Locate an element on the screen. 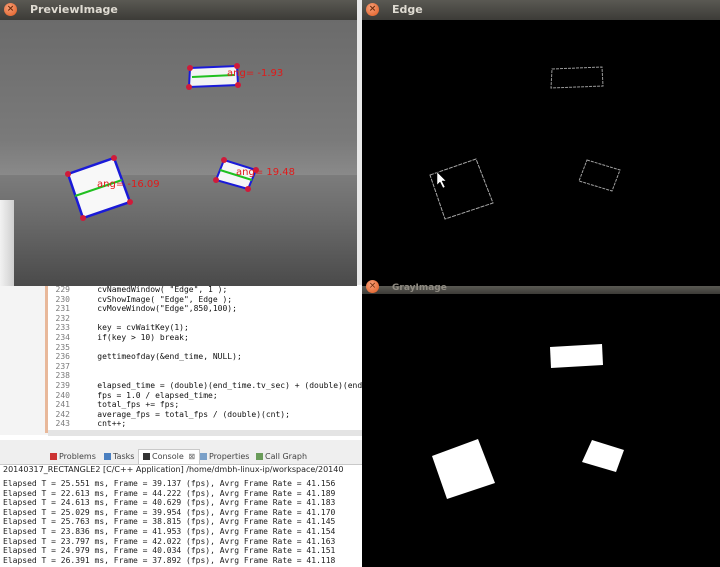 This screenshot has width=720, height=567. call-graph-icon is located at coordinates (259, 456).